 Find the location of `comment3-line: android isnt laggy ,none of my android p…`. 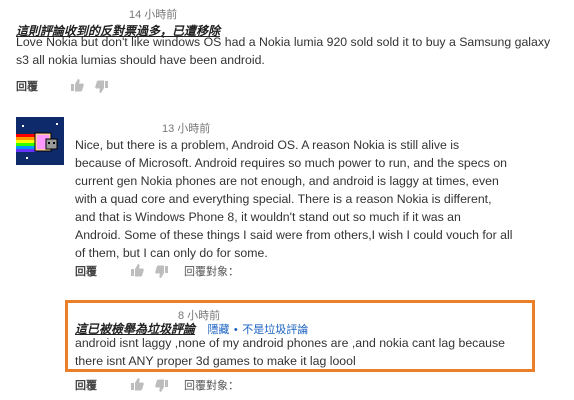

comment3-line: android isnt laggy ,none of my android p… is located at coordinates (290, 343).